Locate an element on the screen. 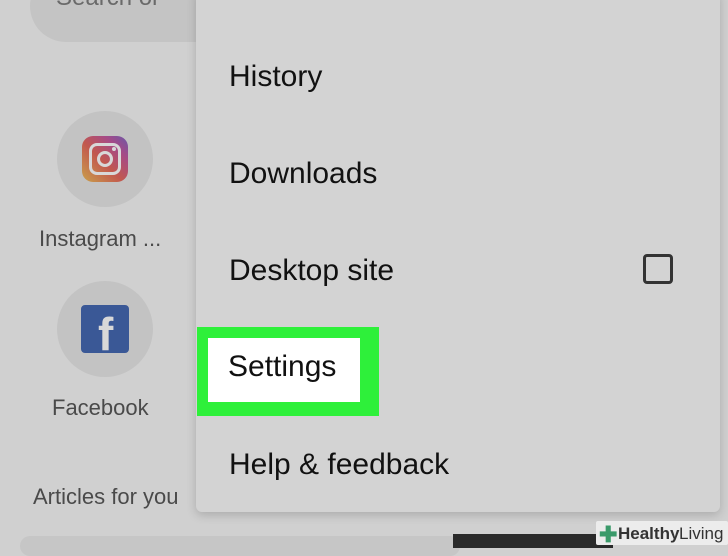 This screenshot has width=728, height=556. menu-item-downloads: Downloads is located at coordinates (303, 174).